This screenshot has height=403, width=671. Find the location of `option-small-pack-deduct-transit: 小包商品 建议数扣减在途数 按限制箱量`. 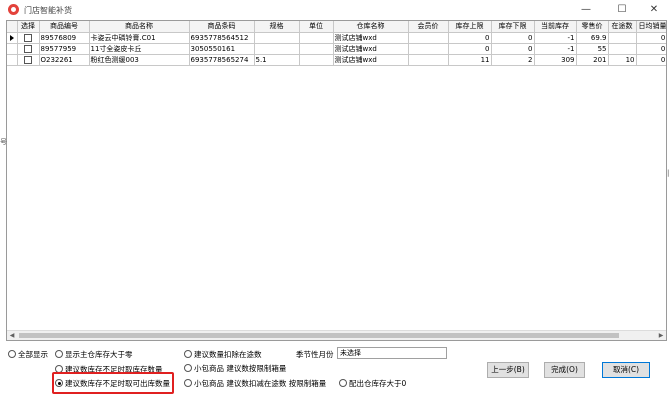

option-small-pack-deduct-transit: 小包商品 建议数扣减在途数 按限制箱量 is located at coordinates (255, 383).